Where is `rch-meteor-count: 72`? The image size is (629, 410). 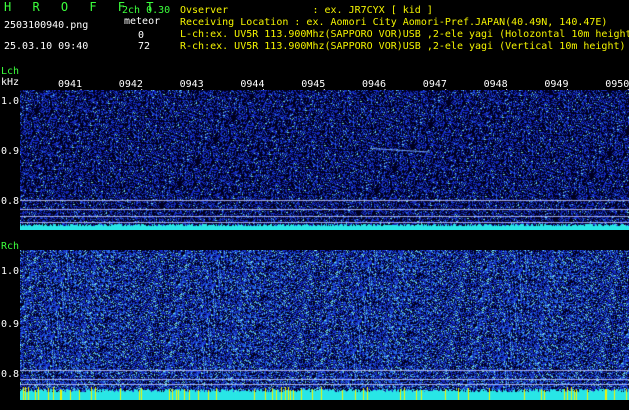
rch-meteor-count: 72 is located at coordinates (144, 46).